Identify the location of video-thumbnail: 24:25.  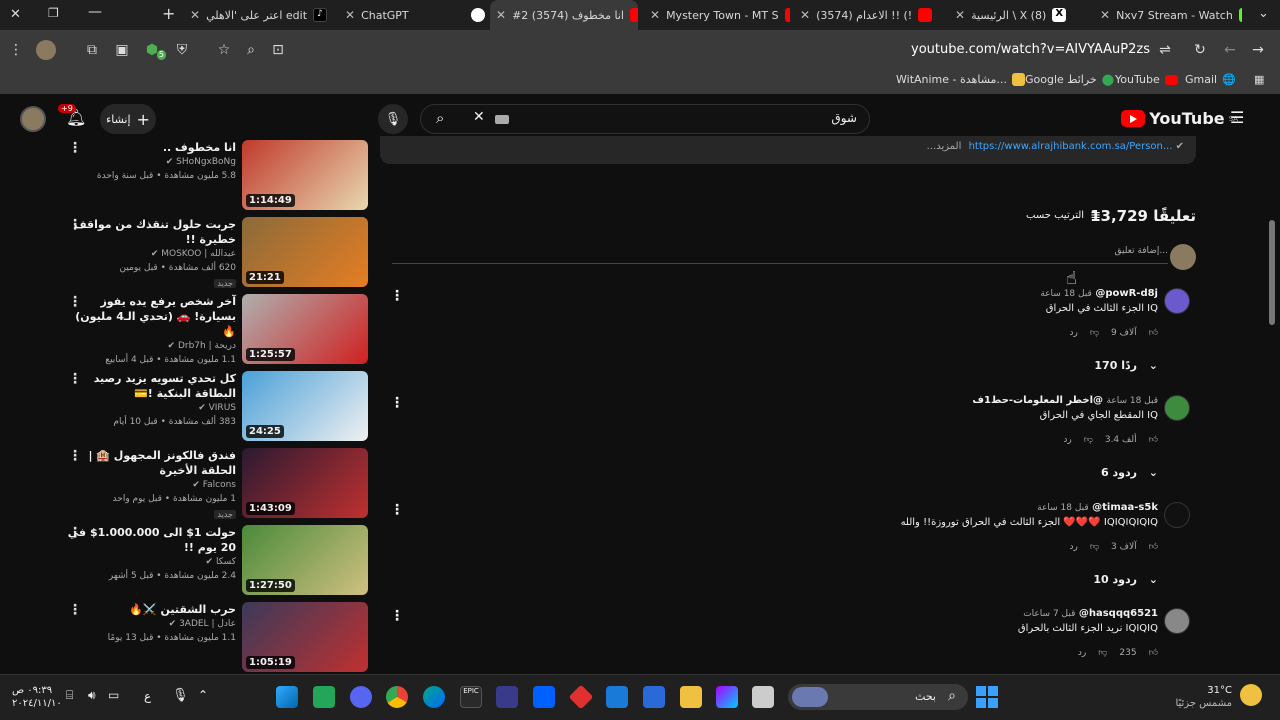
(305, 406).